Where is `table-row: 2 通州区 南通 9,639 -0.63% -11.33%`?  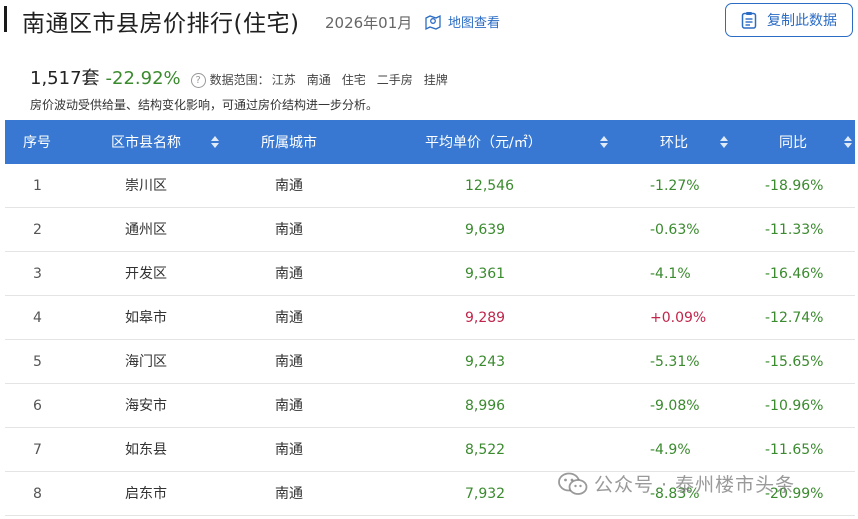 table-row: 2 通州区 南通 9,639 -0.63% -11.33% is located at coordinates (430, 230).